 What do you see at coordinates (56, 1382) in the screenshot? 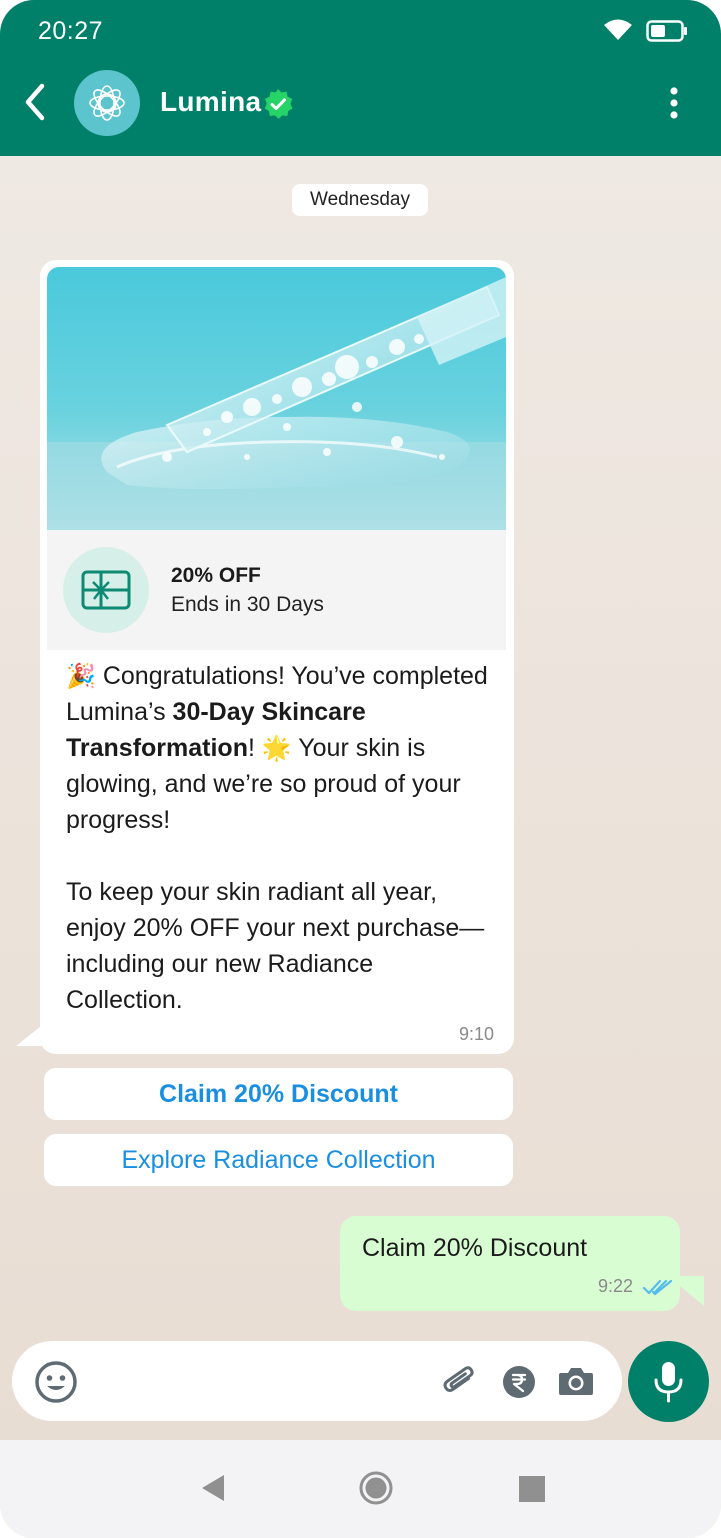
I see `emoji-icon` at bounding box center [56, 1382].